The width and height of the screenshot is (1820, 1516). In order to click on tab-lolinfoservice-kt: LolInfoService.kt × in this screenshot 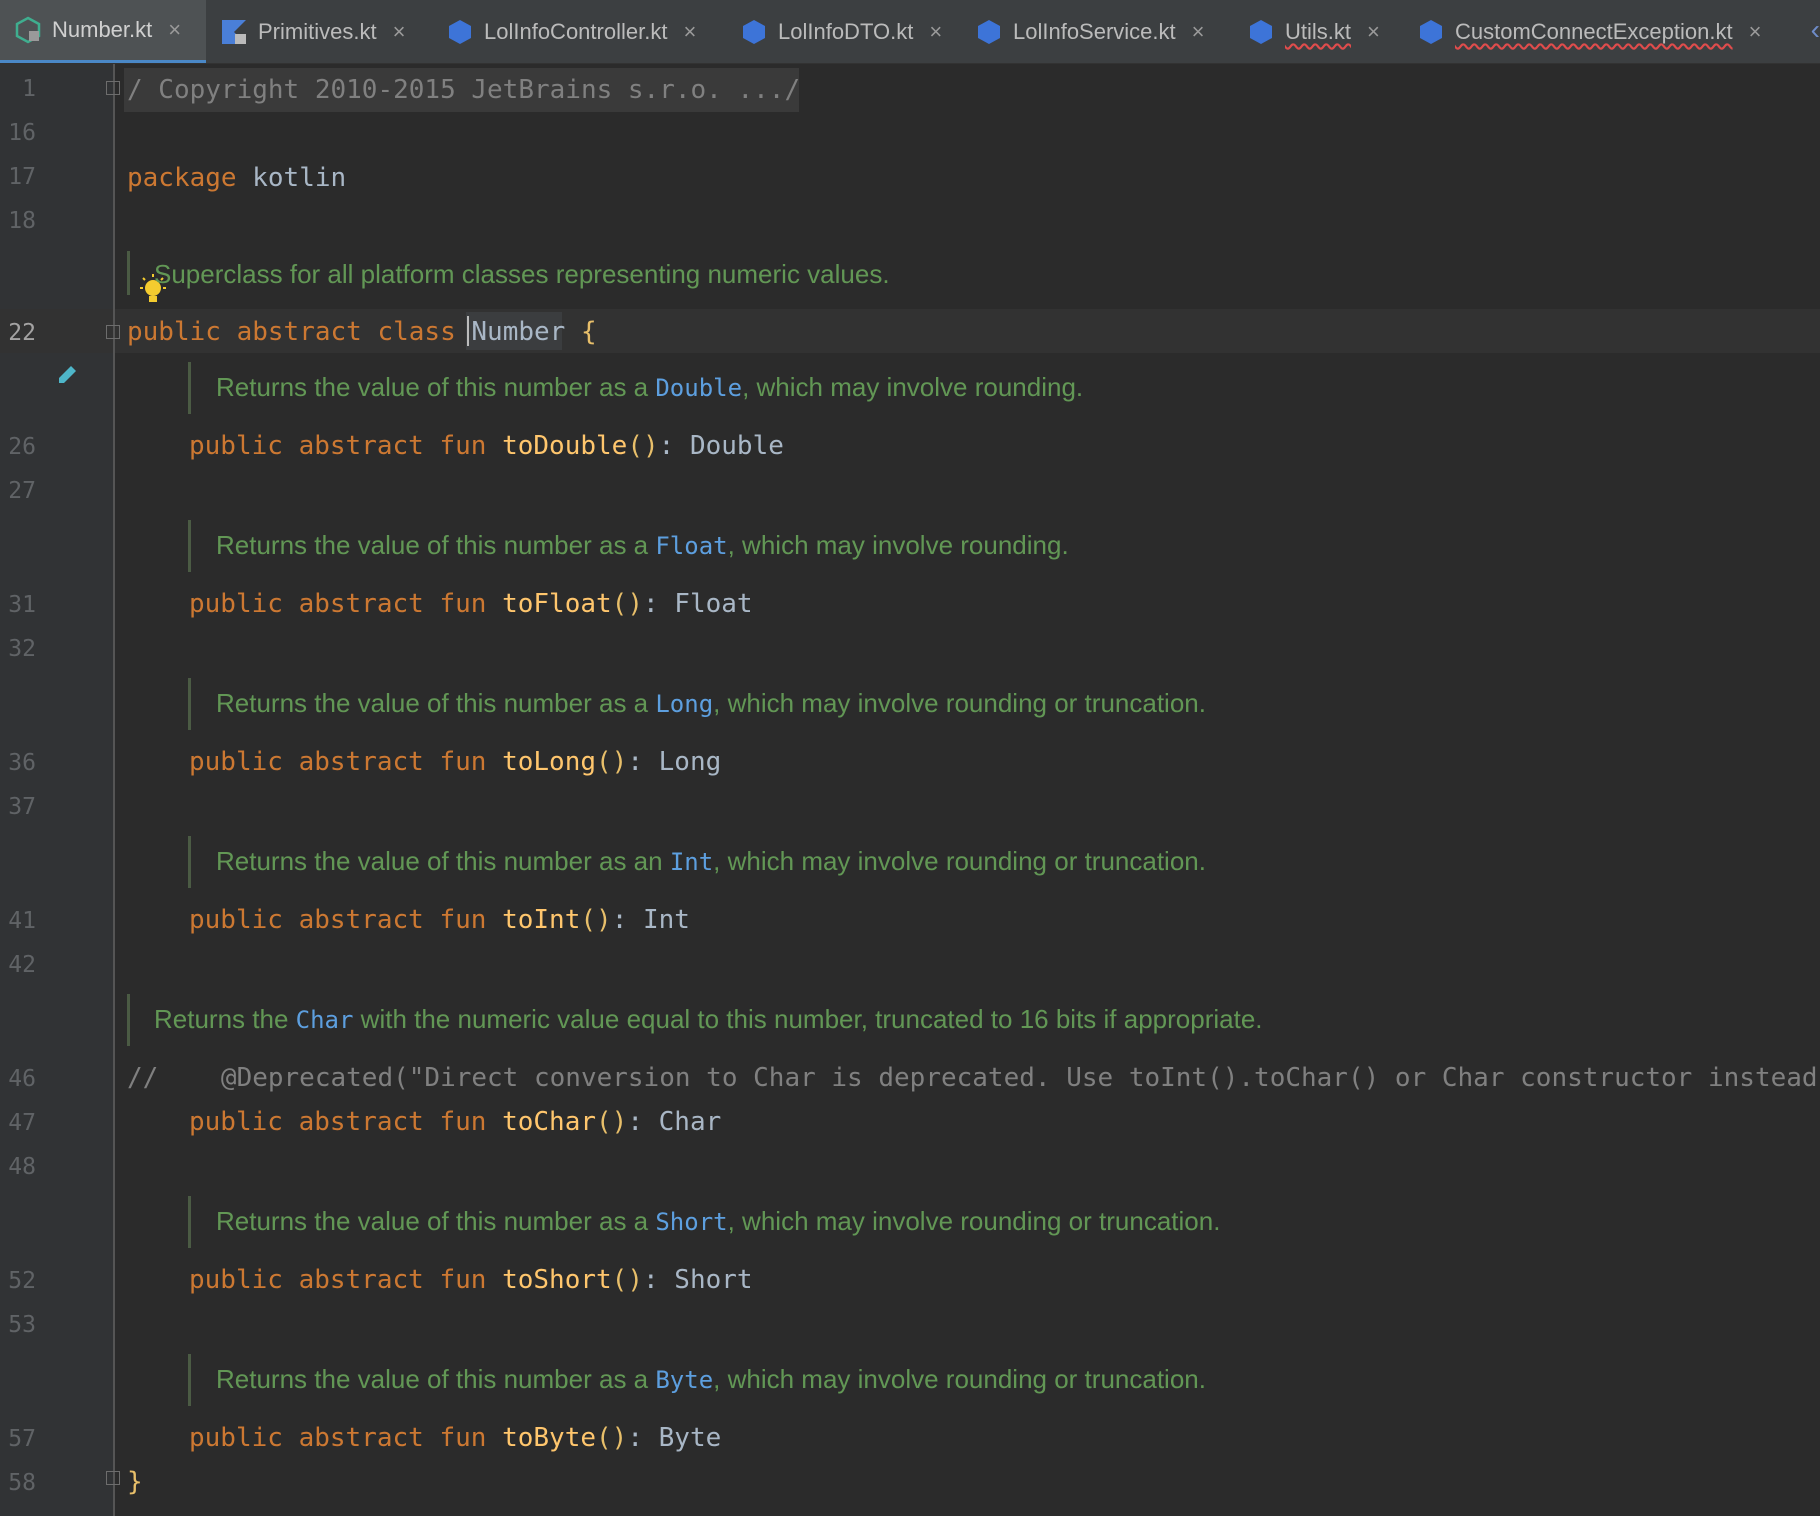, I will do `click(1097, 31)`.